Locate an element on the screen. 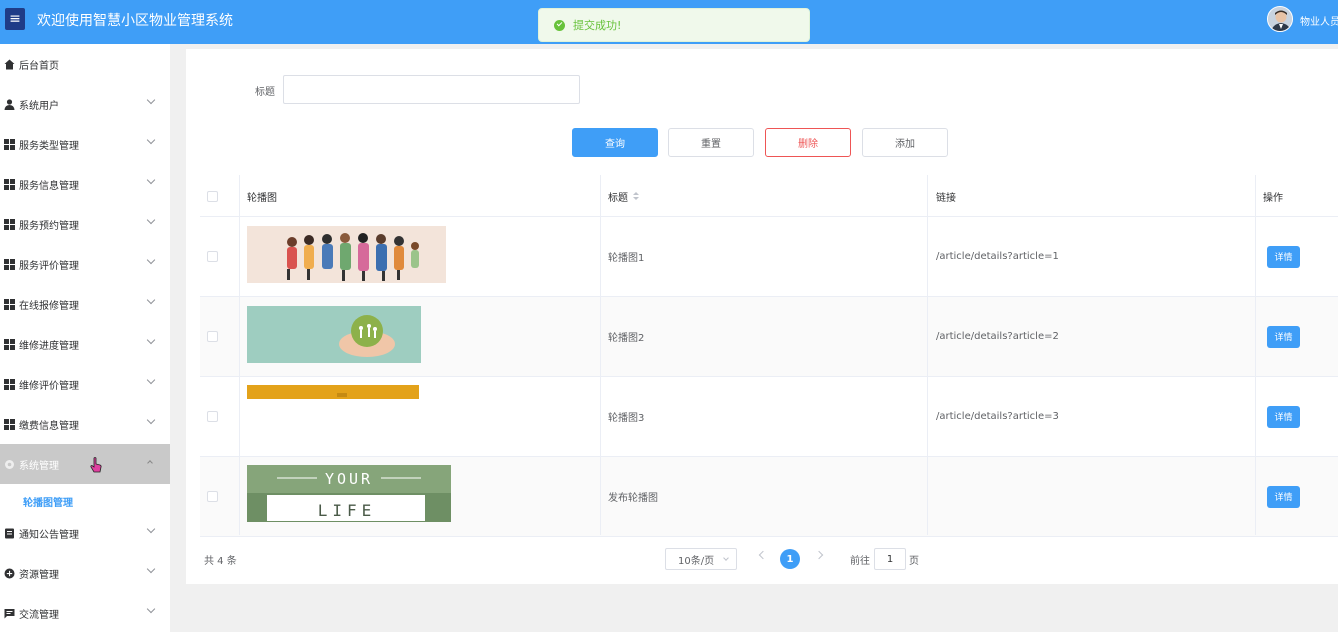 This screenshot has width=1338, height=632. doc-icon is located at coordinates (9, 533).